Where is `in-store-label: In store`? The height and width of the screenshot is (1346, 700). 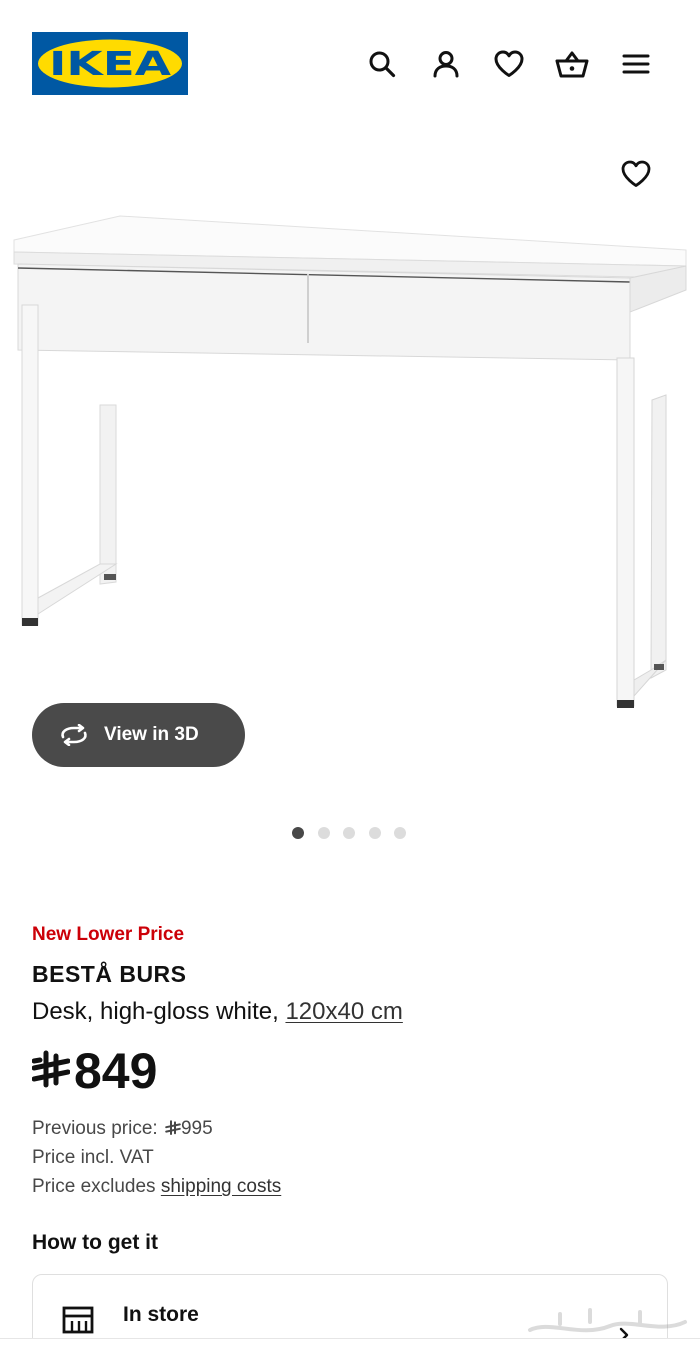
in-store-label: In store is located at coordinates (161, 1314).